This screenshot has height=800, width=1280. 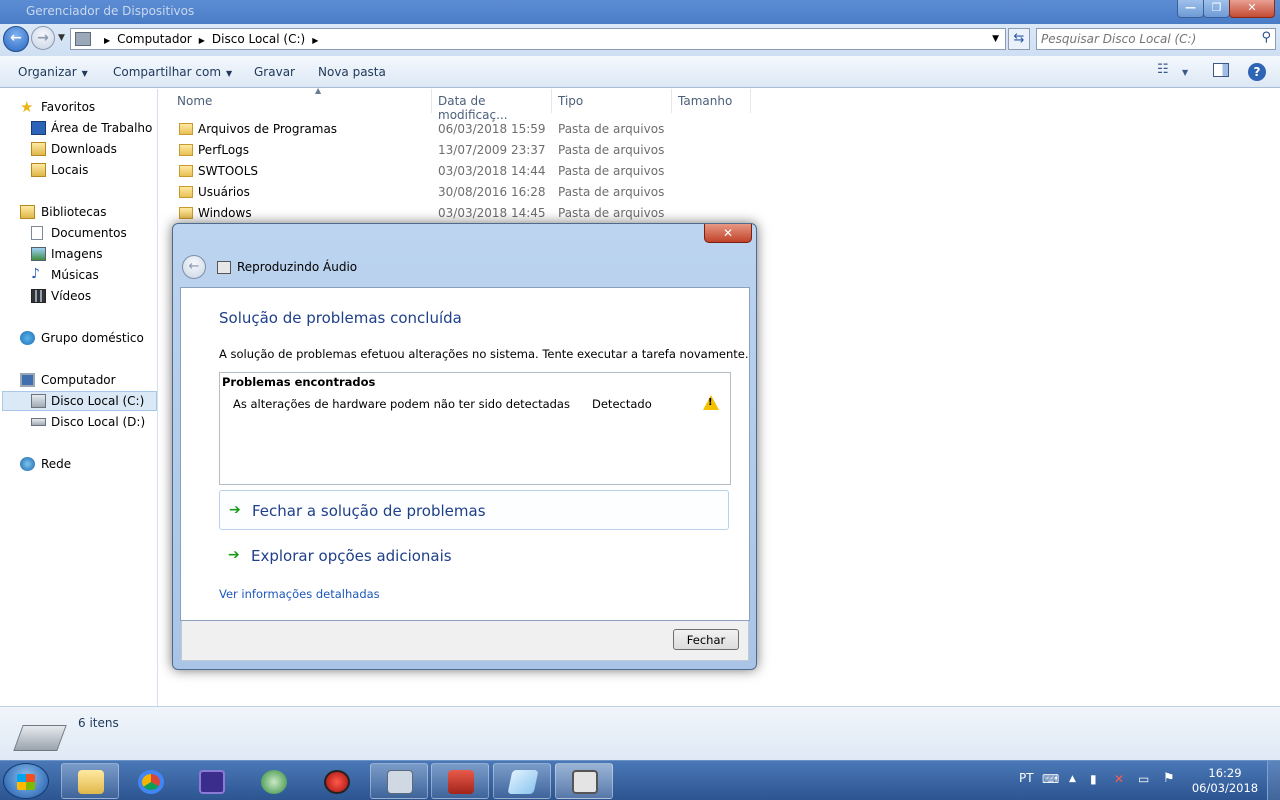 I want to click on recent-pages-dropdown: ▼, so click(x=61, y=38).